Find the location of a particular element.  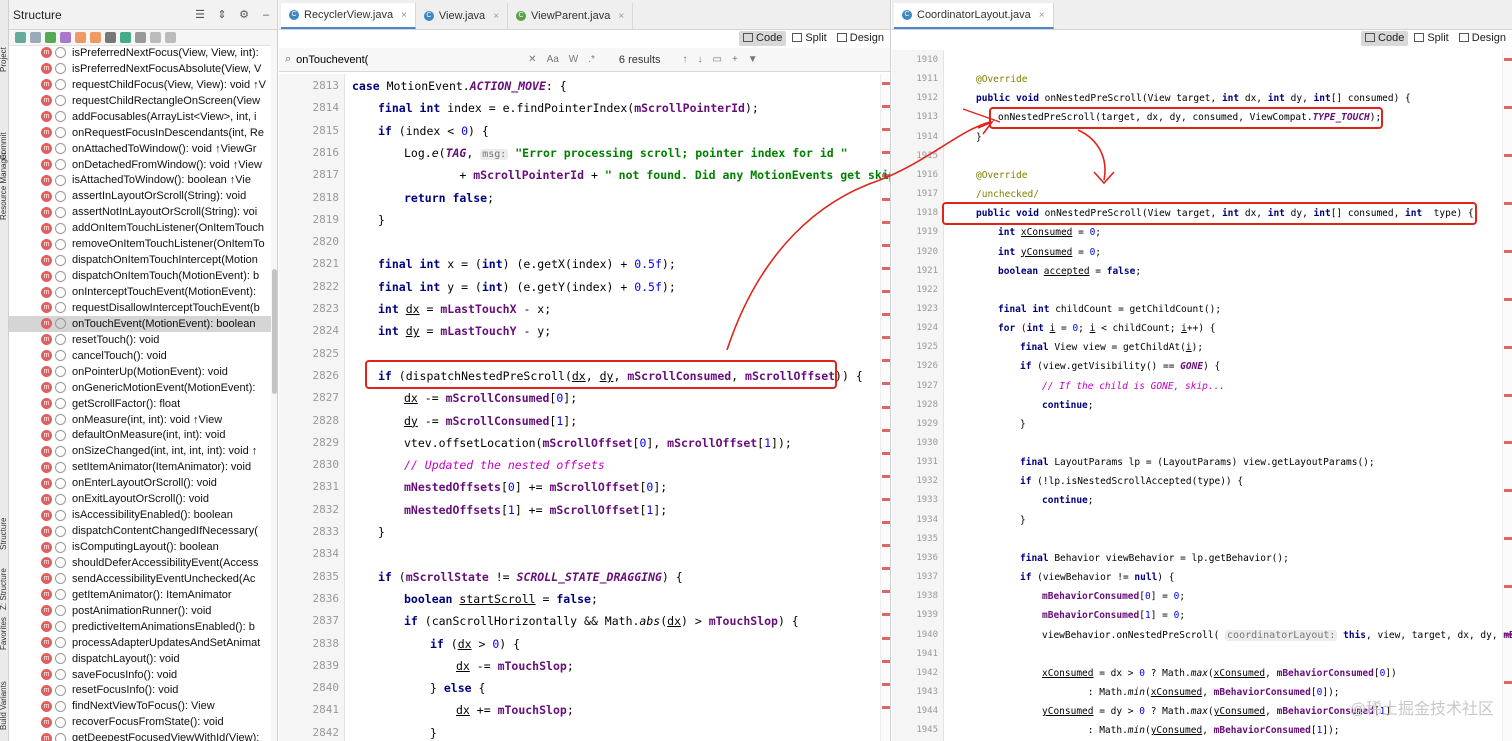

structure-method-item: m onInterceptTouchEvent(MotionEvent): is located at coordinates (140, 292).